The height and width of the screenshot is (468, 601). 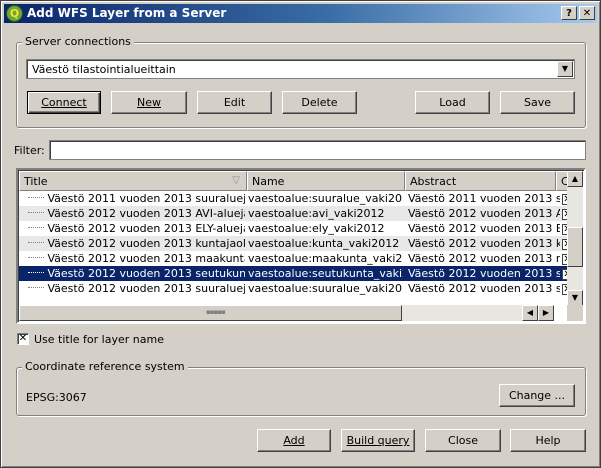 I want to click on title-bar: Q Add WFS Layer from a Server ? ✕, so click(x=300, y=13).